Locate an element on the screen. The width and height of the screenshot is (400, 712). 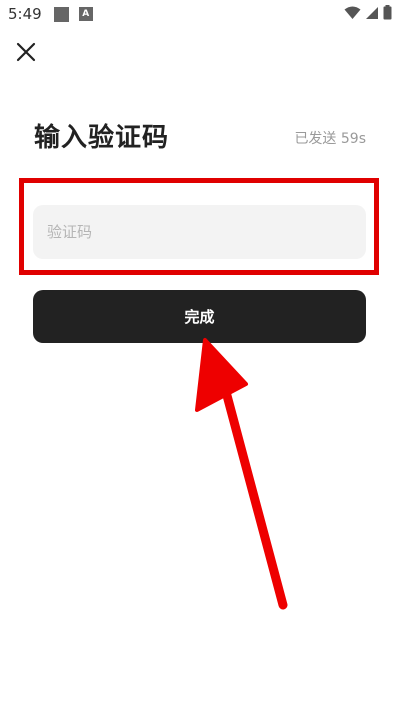
status-bar: 5:49 A is located at coordinates (200, 14).